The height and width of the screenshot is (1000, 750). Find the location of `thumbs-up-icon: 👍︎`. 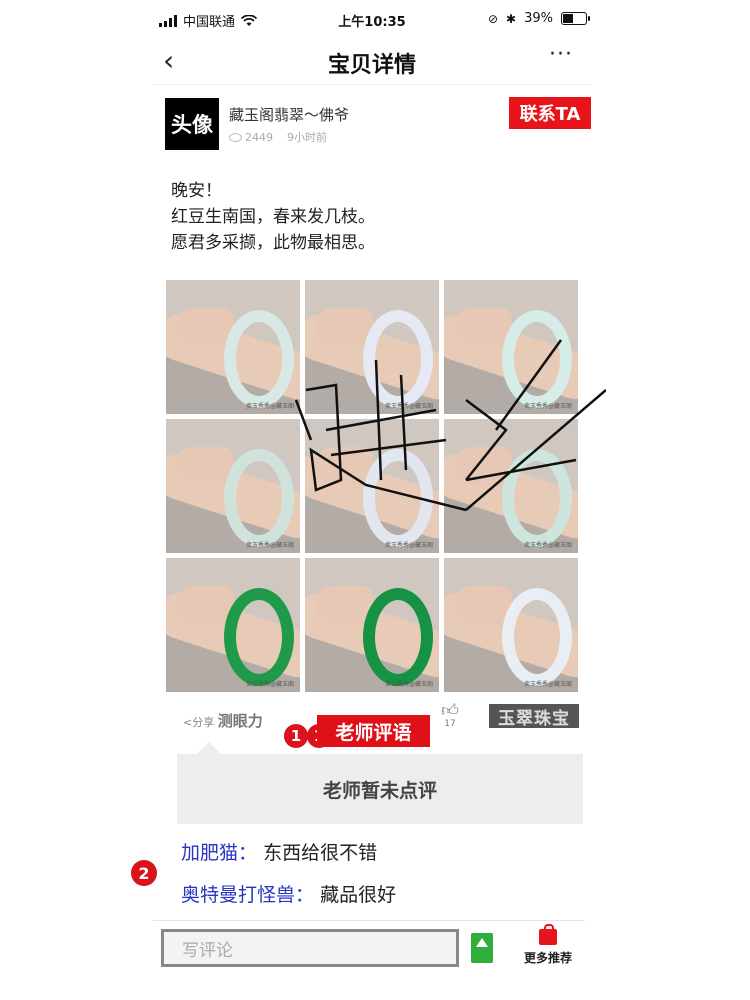

thumbs-up-icon: 👍︎ is located at coordinates (450, 711).